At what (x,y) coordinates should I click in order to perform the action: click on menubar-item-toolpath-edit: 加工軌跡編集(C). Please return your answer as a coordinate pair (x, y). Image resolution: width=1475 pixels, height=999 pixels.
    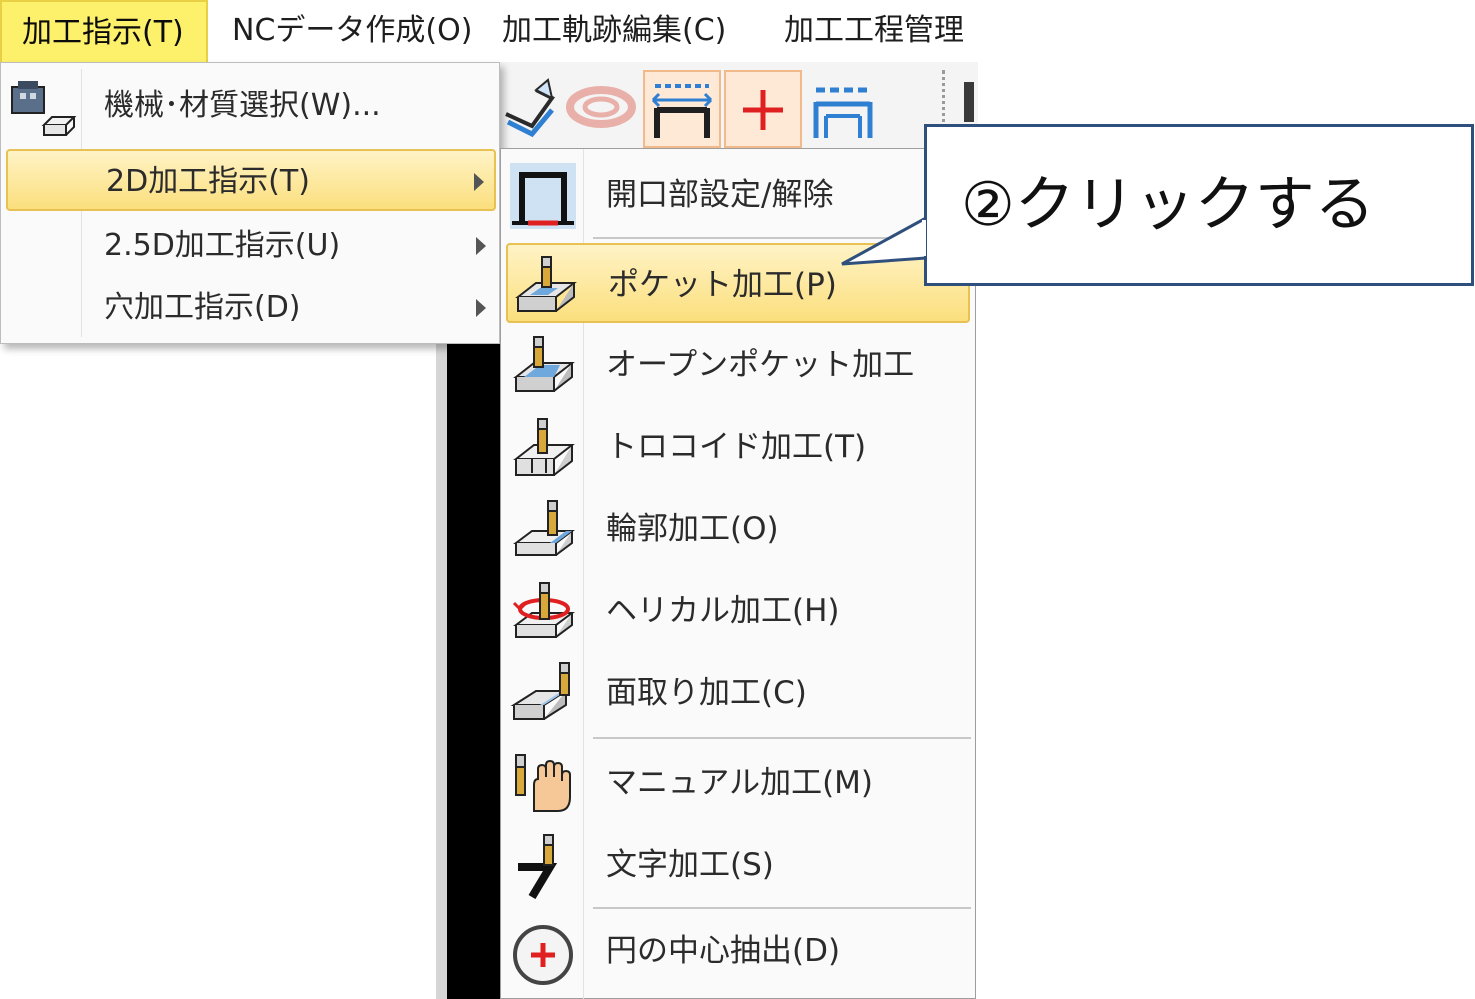
    Looking at the image, I should click on (618, 31).